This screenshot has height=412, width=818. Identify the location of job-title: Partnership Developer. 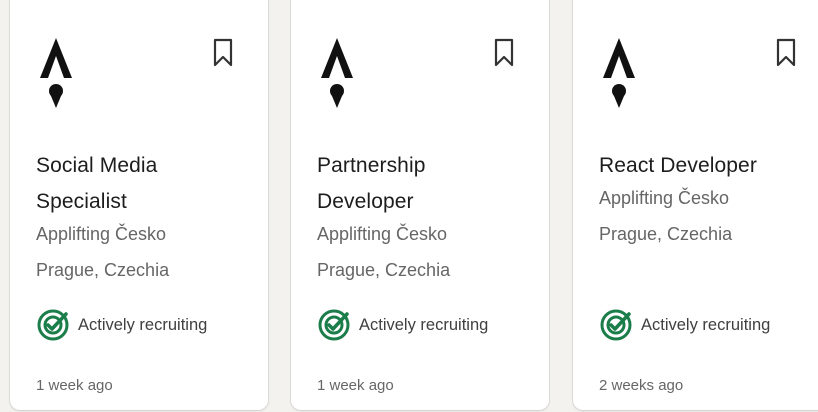
(422, 184).